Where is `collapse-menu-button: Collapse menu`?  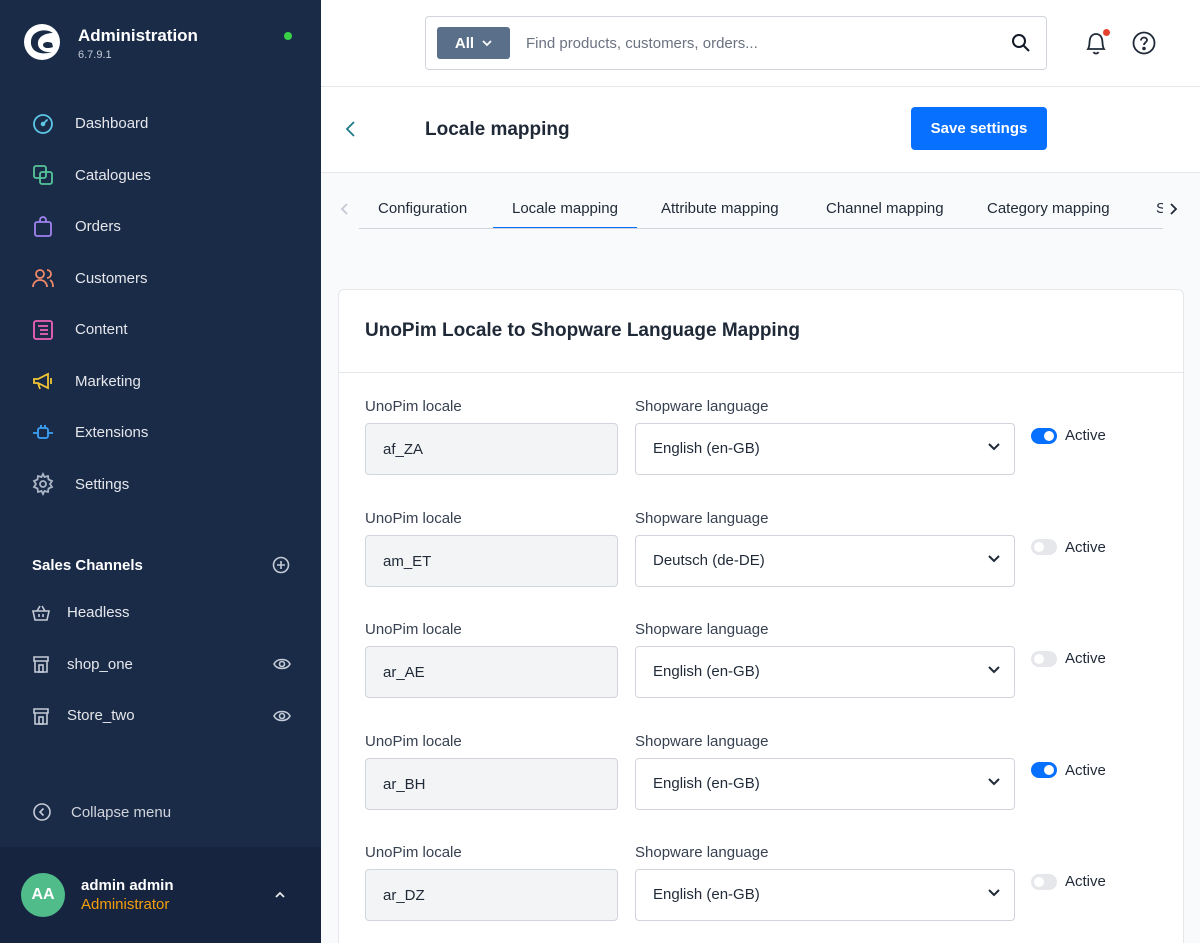 collapse-menu-button: Collapse menu is located at coordinates (101, 812).